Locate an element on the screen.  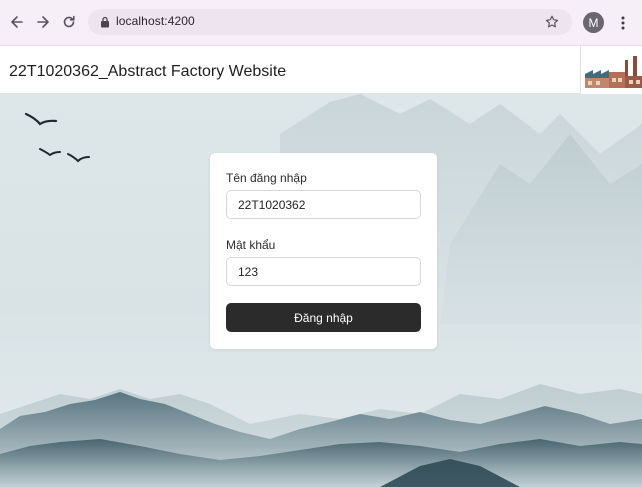
forward-button is located at coordinates (43, 22).